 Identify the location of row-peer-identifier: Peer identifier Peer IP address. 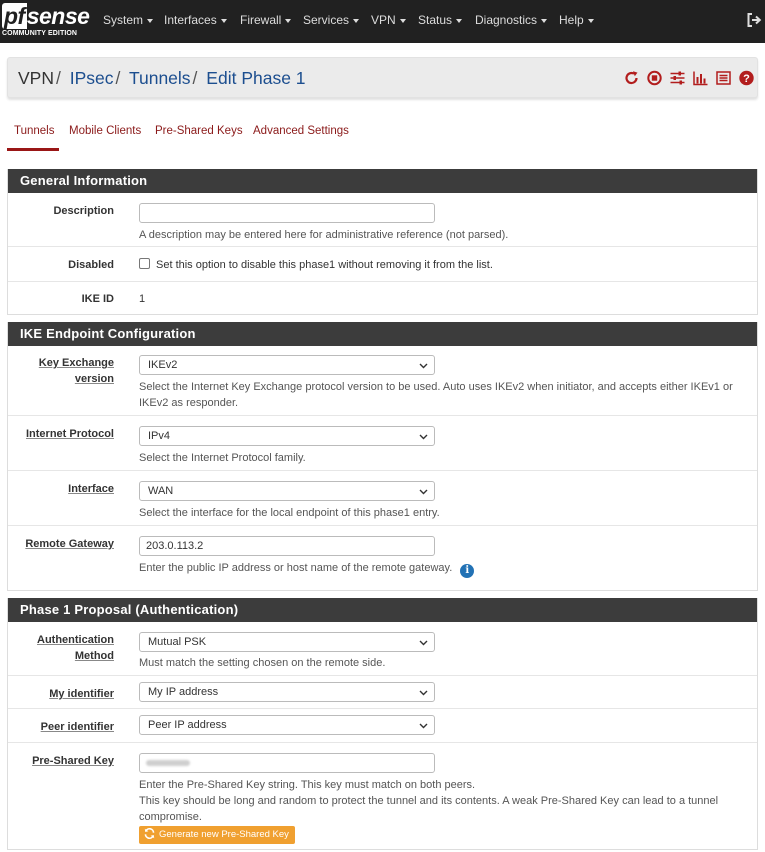
(382, 726).